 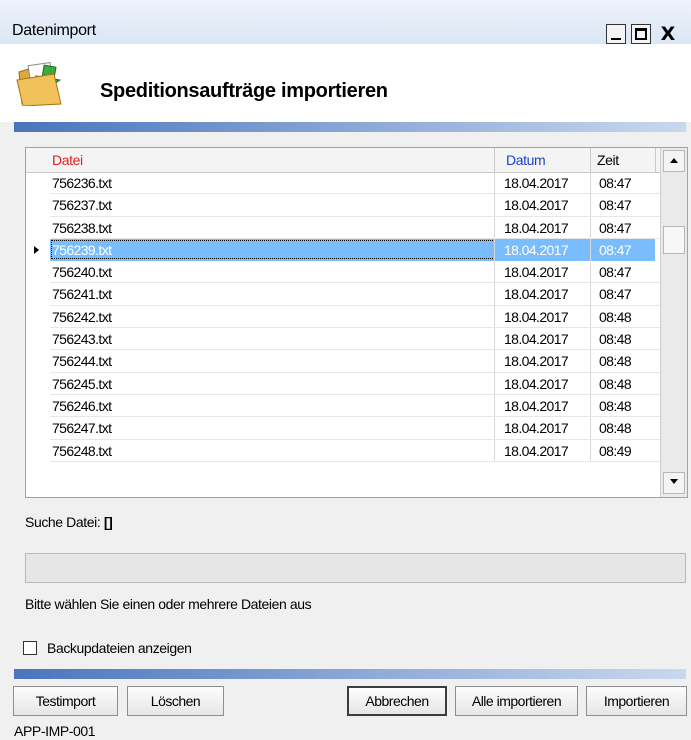 I want to click on search-label-text: Suche Datei:, so click(x=63, y=522).